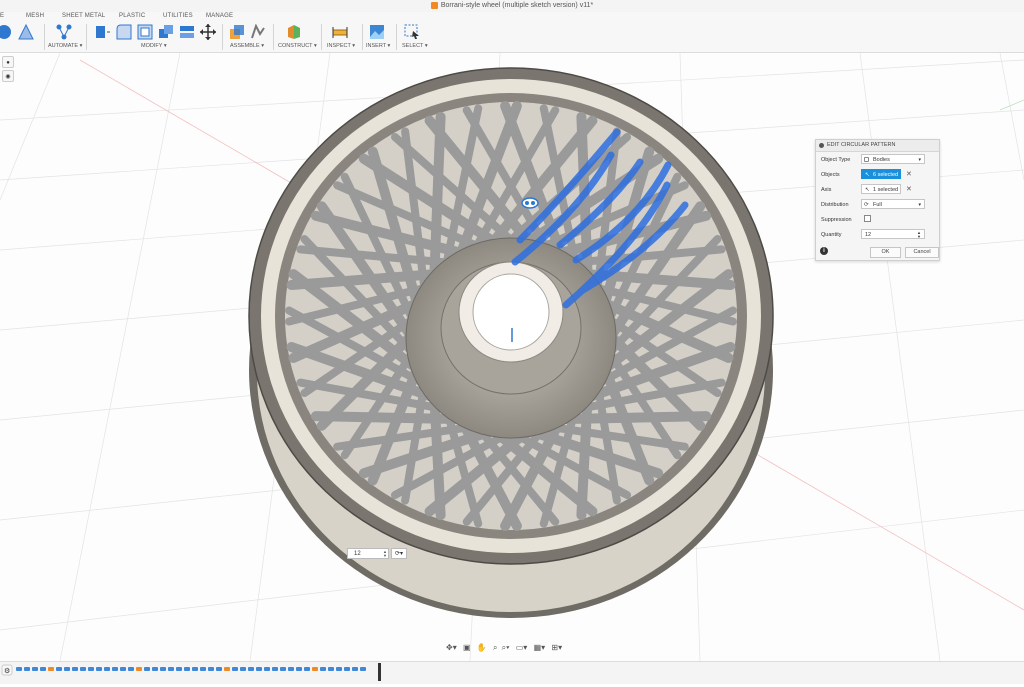  I want to click on quantity-row: Quantity 12 ▲ ▼, so click(879, 235).